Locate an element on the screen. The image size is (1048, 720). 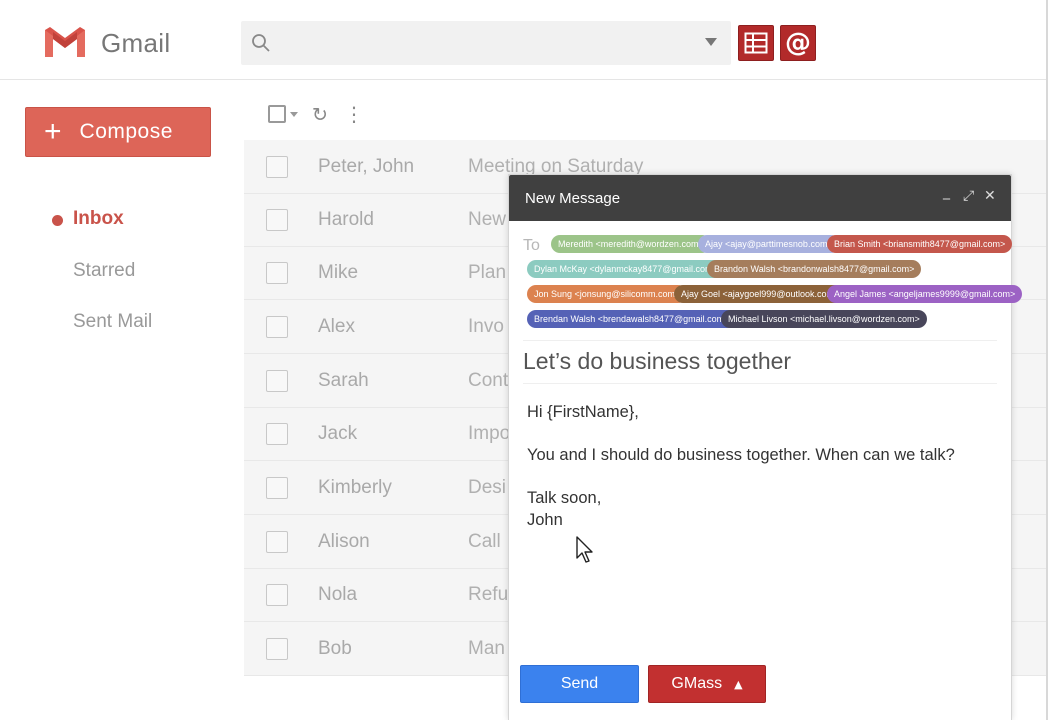
app-title: Gmail is located at coordinates (136, 43).